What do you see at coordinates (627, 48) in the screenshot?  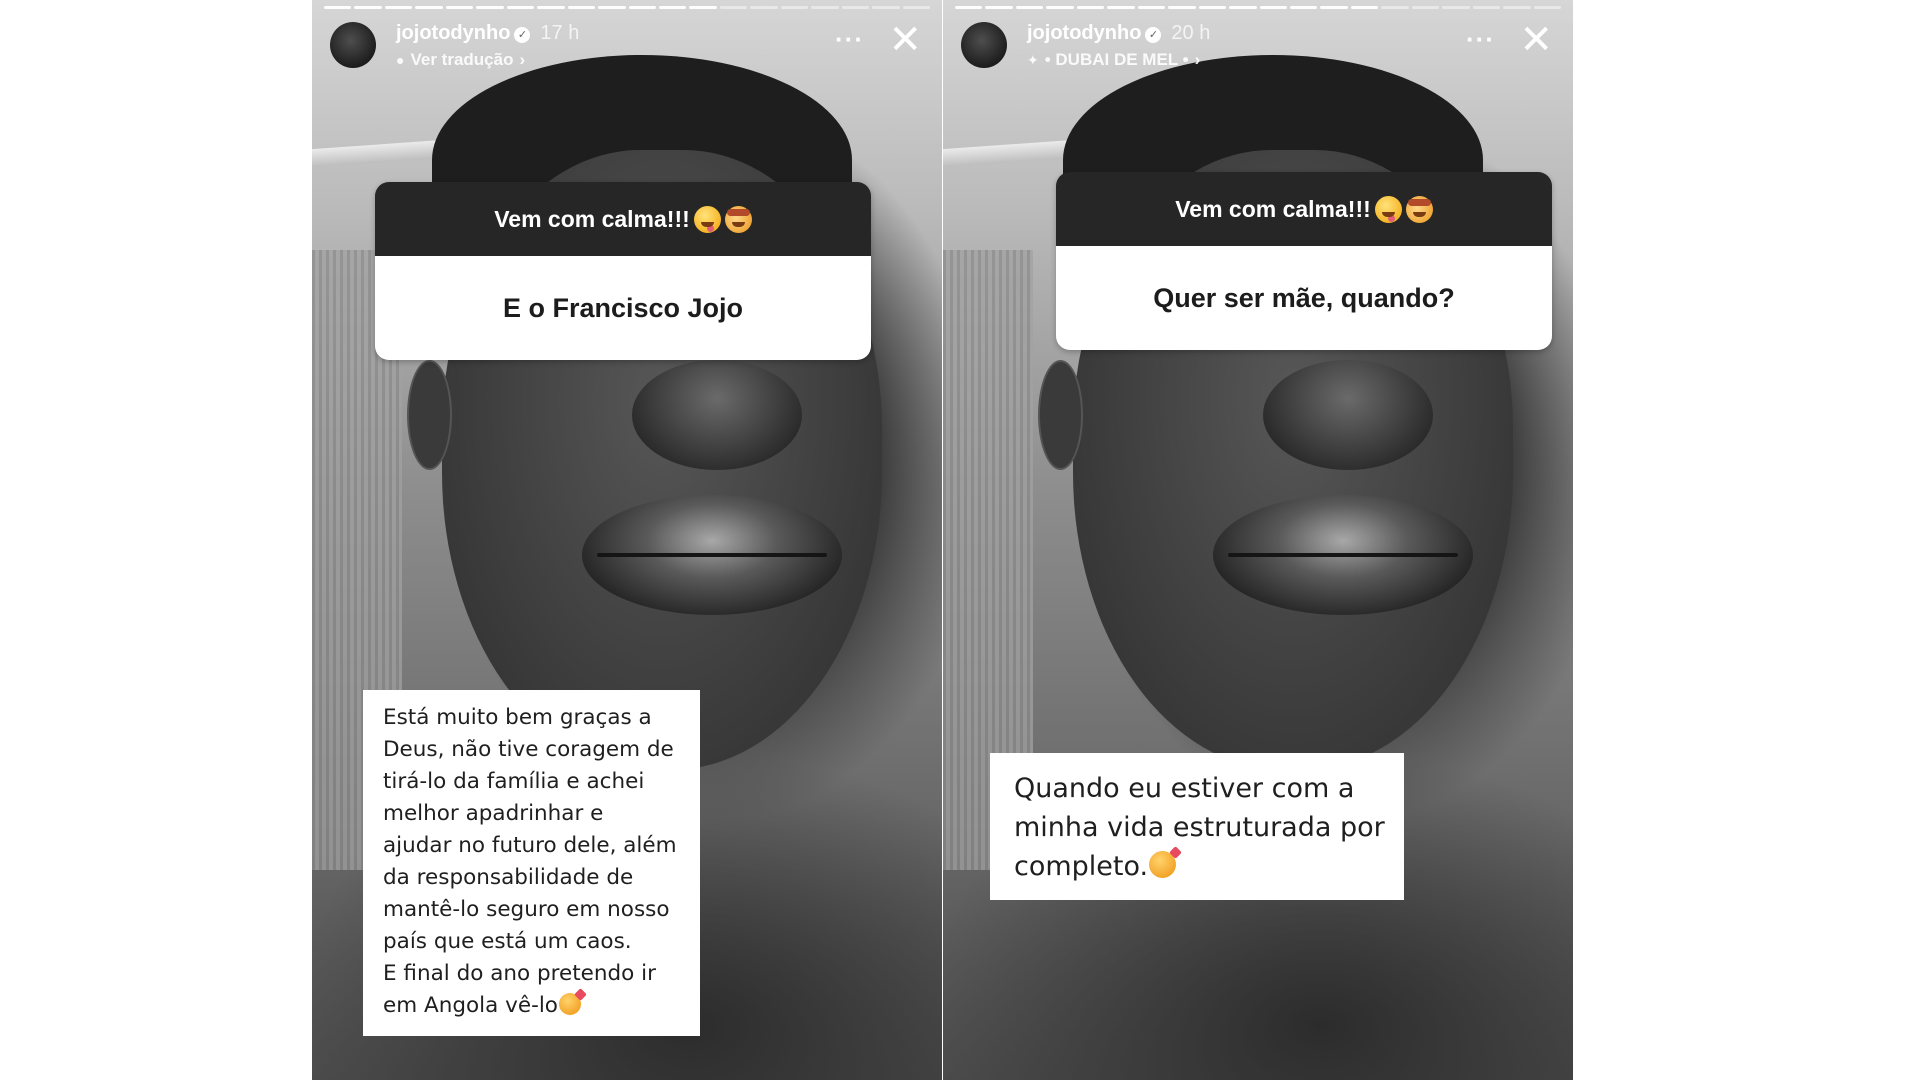 I see `story-header: jojotodynho ✓ 17 h ● Ver tradução › ··· ✕` at bounding box center [627, 48].